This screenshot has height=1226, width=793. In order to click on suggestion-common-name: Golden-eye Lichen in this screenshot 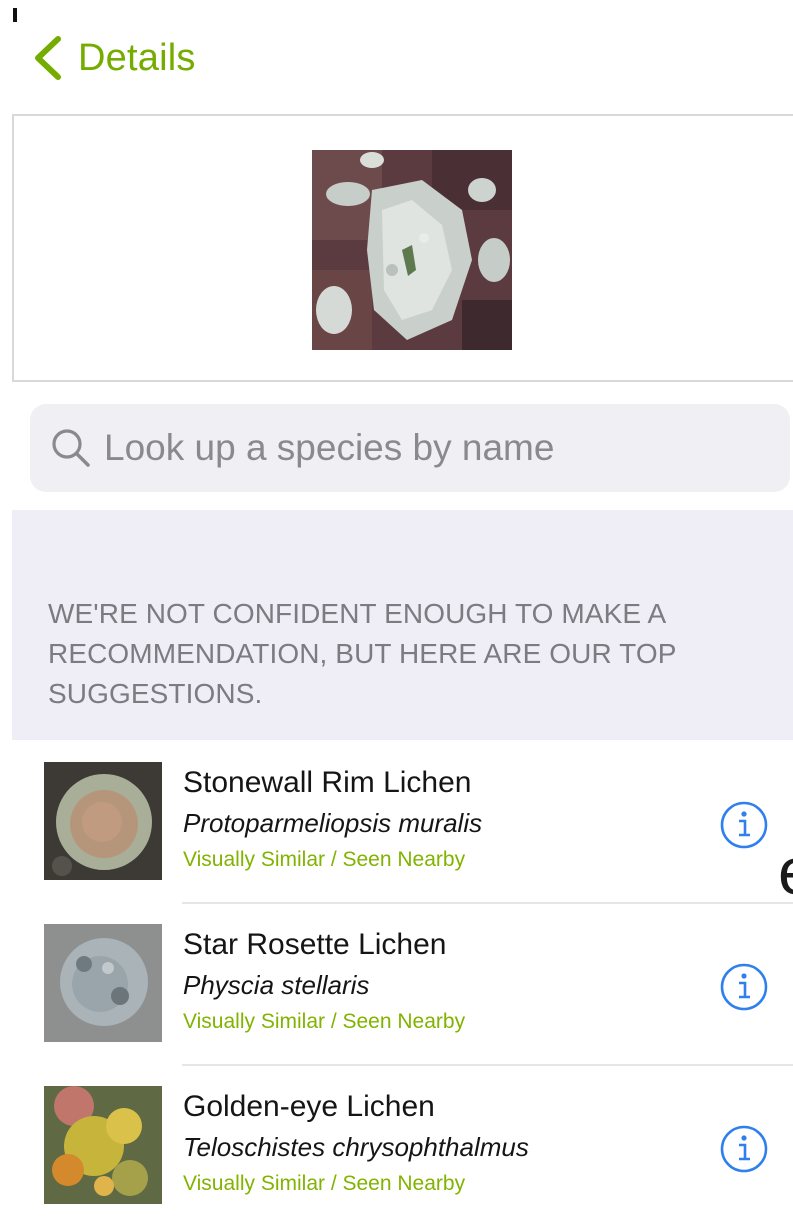, I will do `click(309, 1106)`.